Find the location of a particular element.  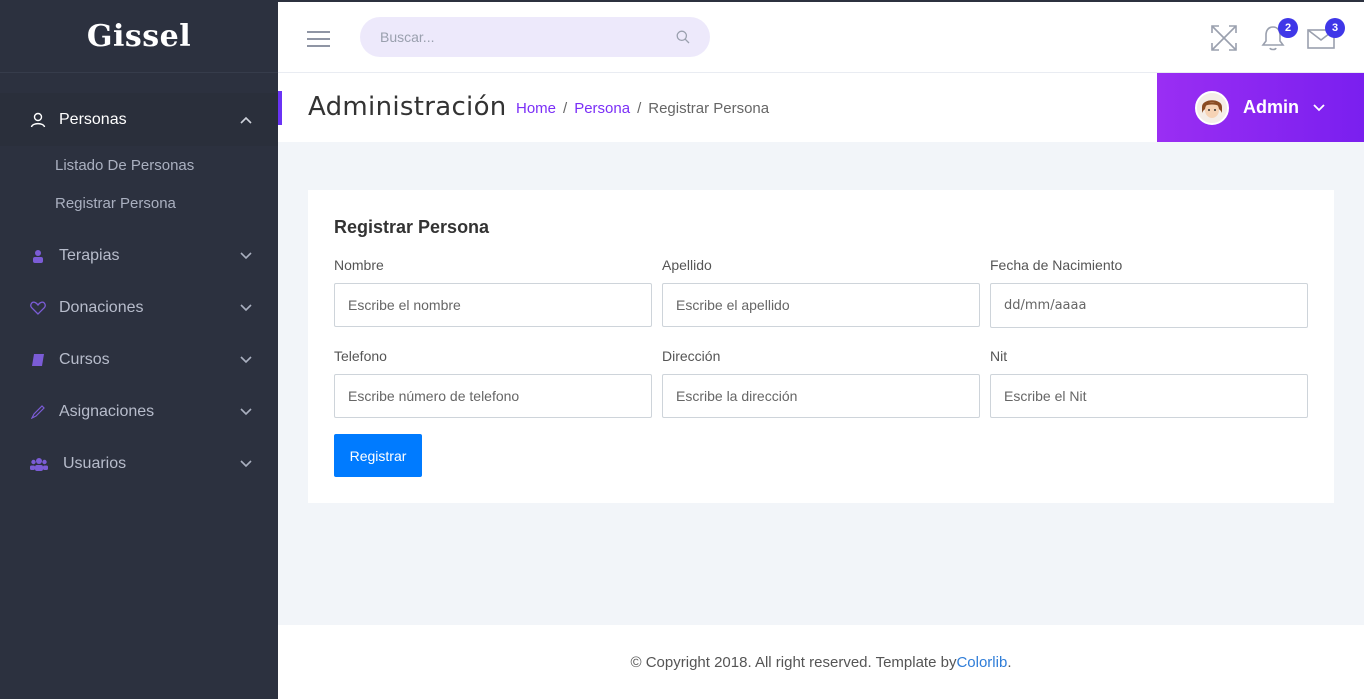

chevron-up-icon is located at coordinates (246, 120).